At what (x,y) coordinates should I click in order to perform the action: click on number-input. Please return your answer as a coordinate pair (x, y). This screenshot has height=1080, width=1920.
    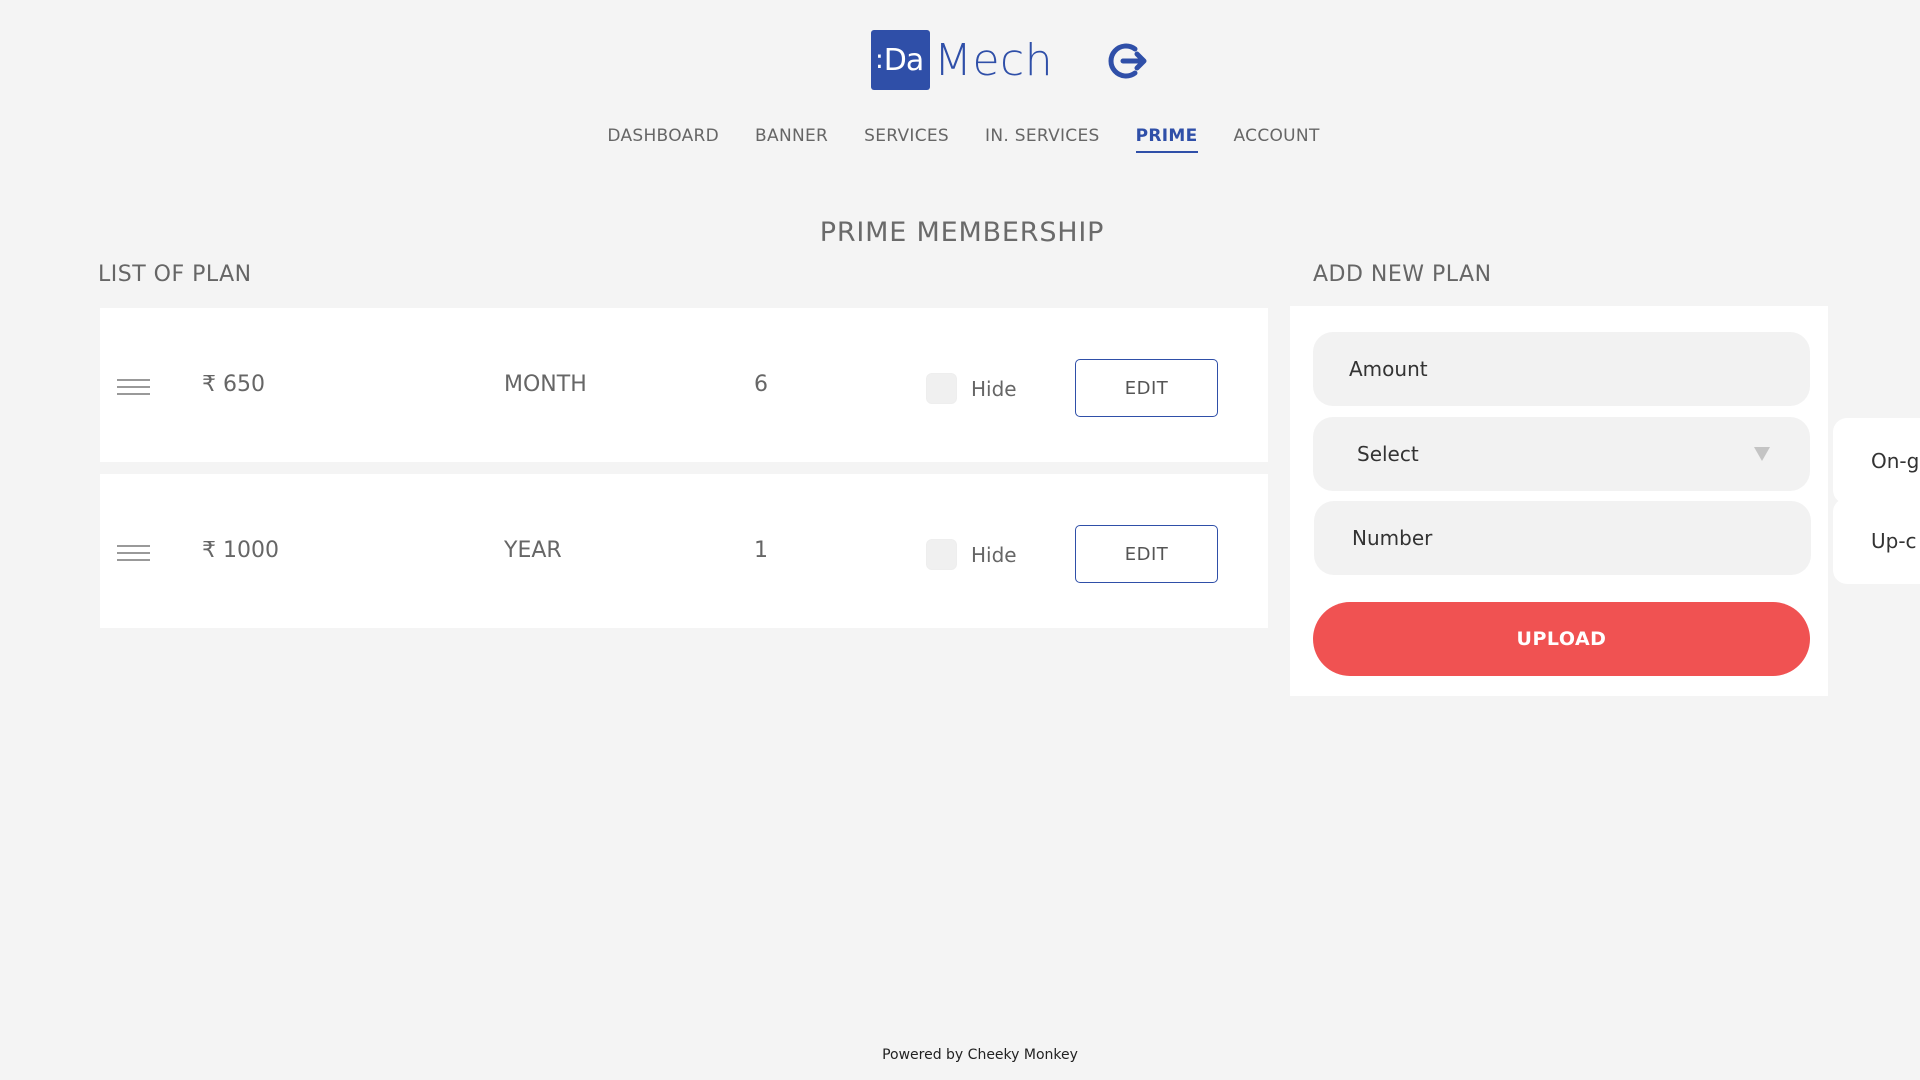
    Looking at the image, I should click on (1562, 538).